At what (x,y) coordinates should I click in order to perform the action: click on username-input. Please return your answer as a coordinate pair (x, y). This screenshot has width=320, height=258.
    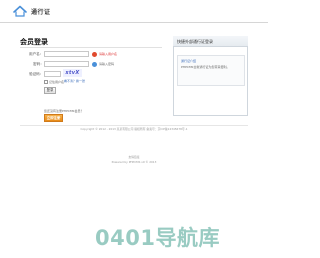
    Looking at the image, I should click on (66, 54).